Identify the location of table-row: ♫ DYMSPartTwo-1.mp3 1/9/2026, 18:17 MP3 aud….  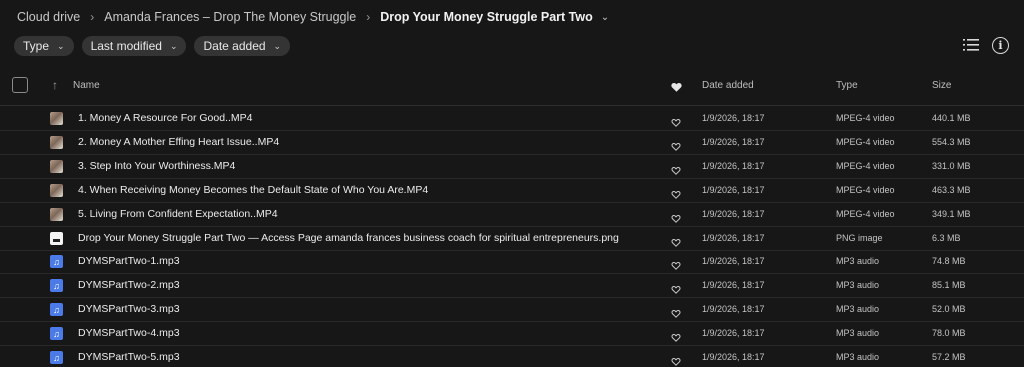
(512, 262).